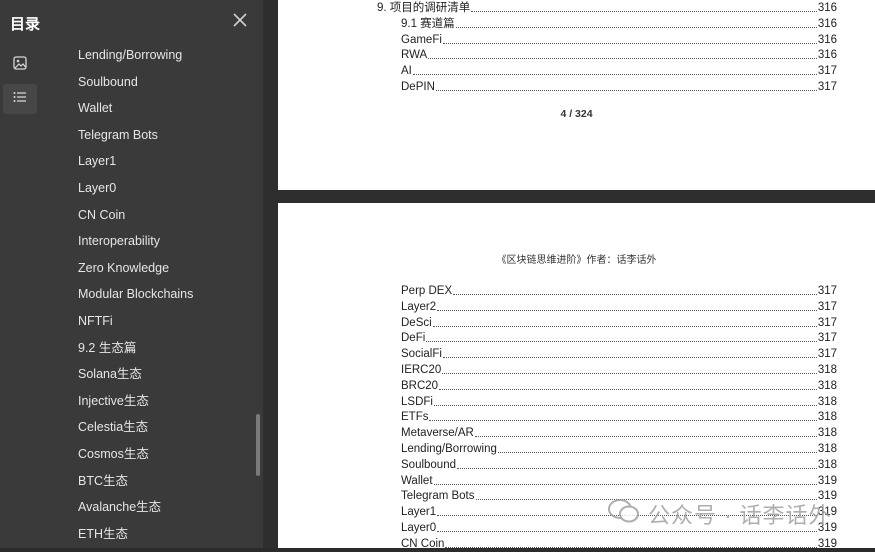  I want to click on toc-entry-title: LSDFi, so click(417, 401).